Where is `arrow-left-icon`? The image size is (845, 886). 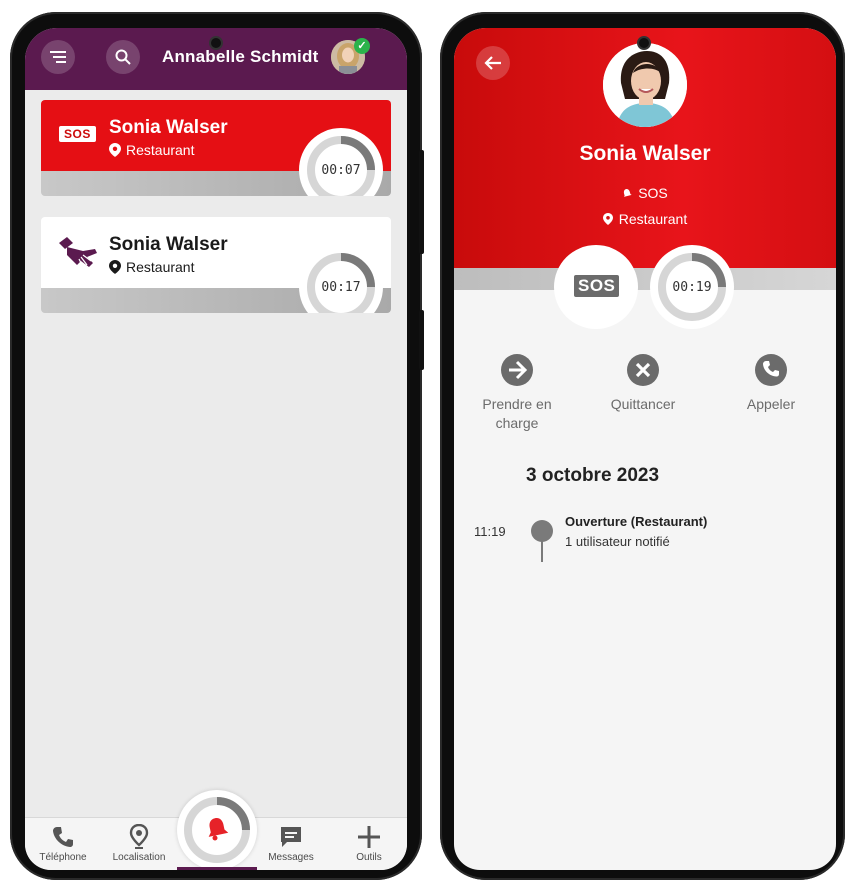
arrow-left-icon is located at coordinates (492, 63).